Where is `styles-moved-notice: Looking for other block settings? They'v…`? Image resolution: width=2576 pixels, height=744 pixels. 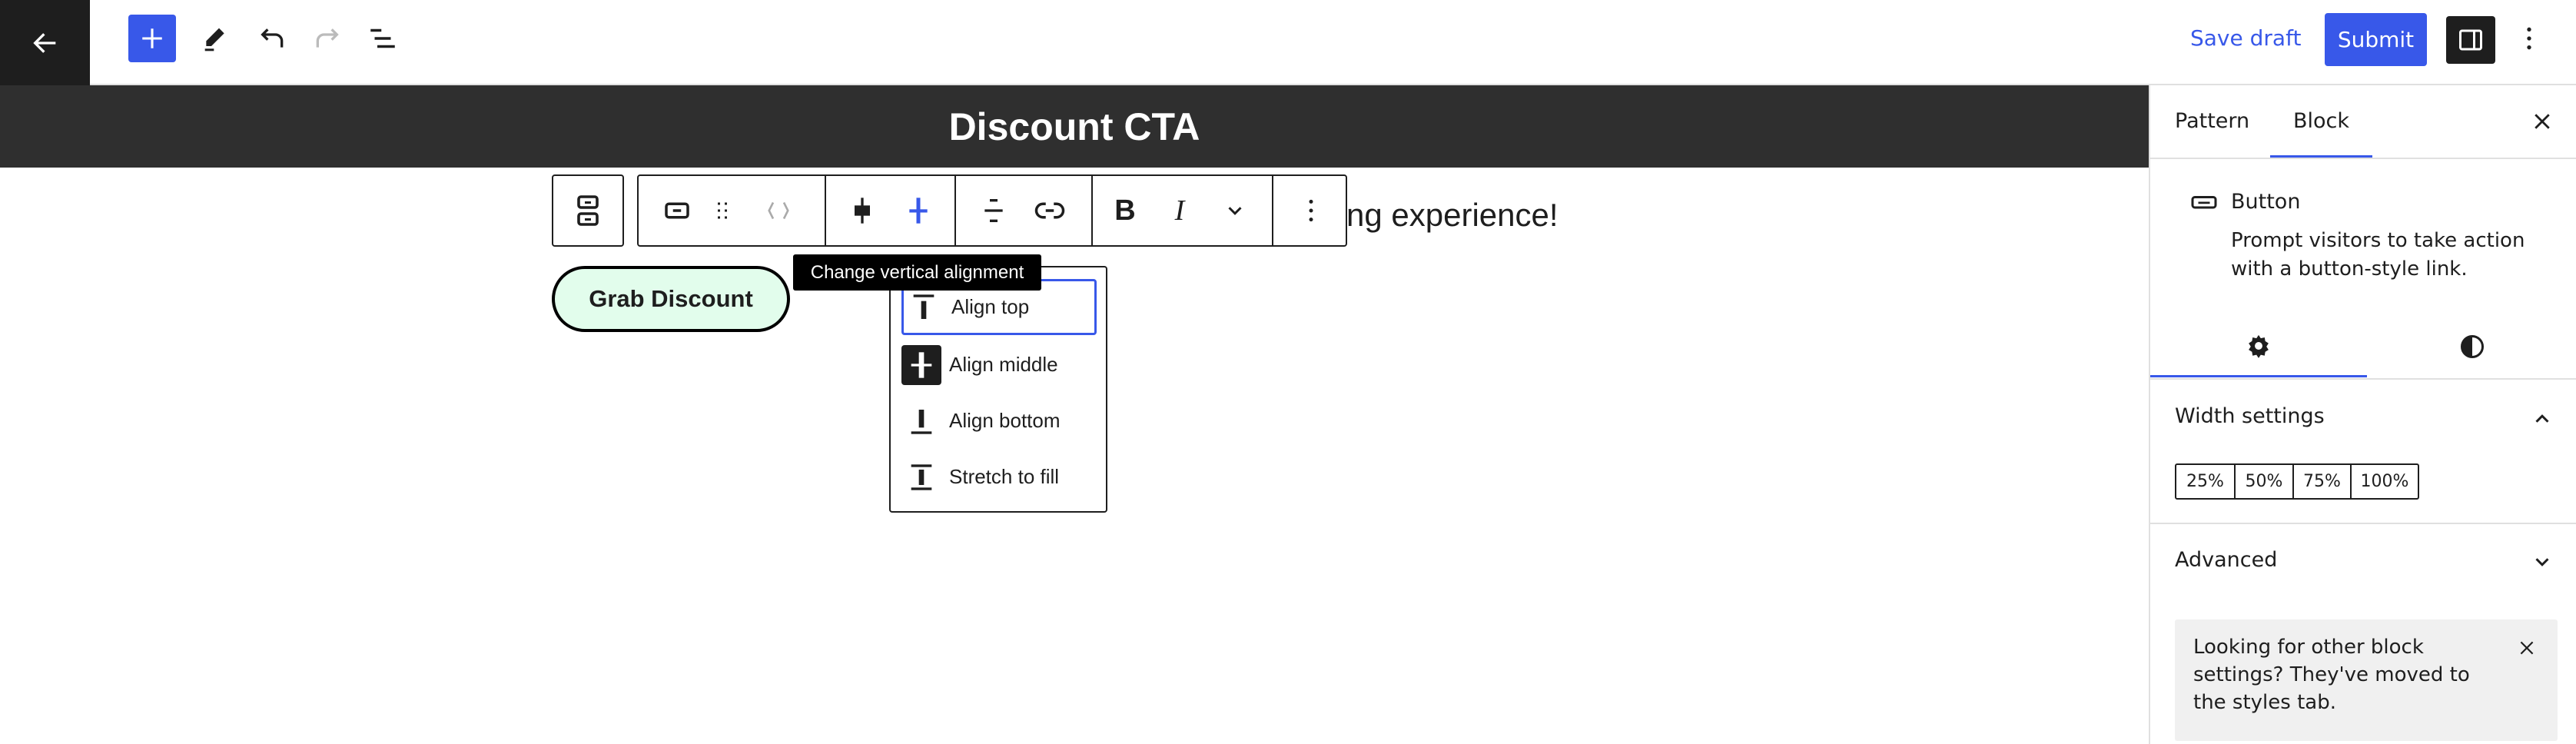 styles-moved-notice: Looking for other block settings? They'v… is located at coordinates (2366, 680).